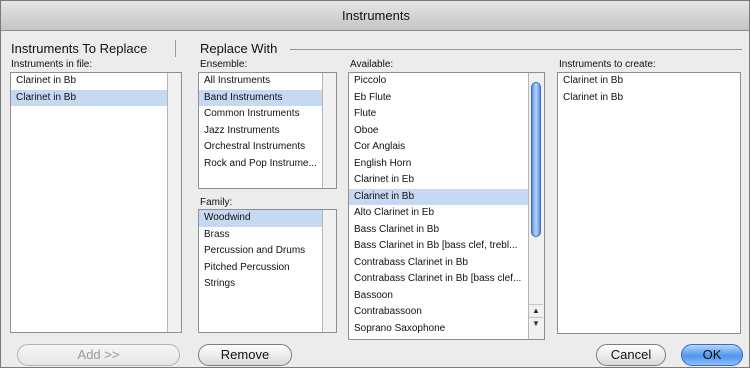 This screenshot has height=368, width=750. I want to click on list-item: Strings, so click(267, 284).